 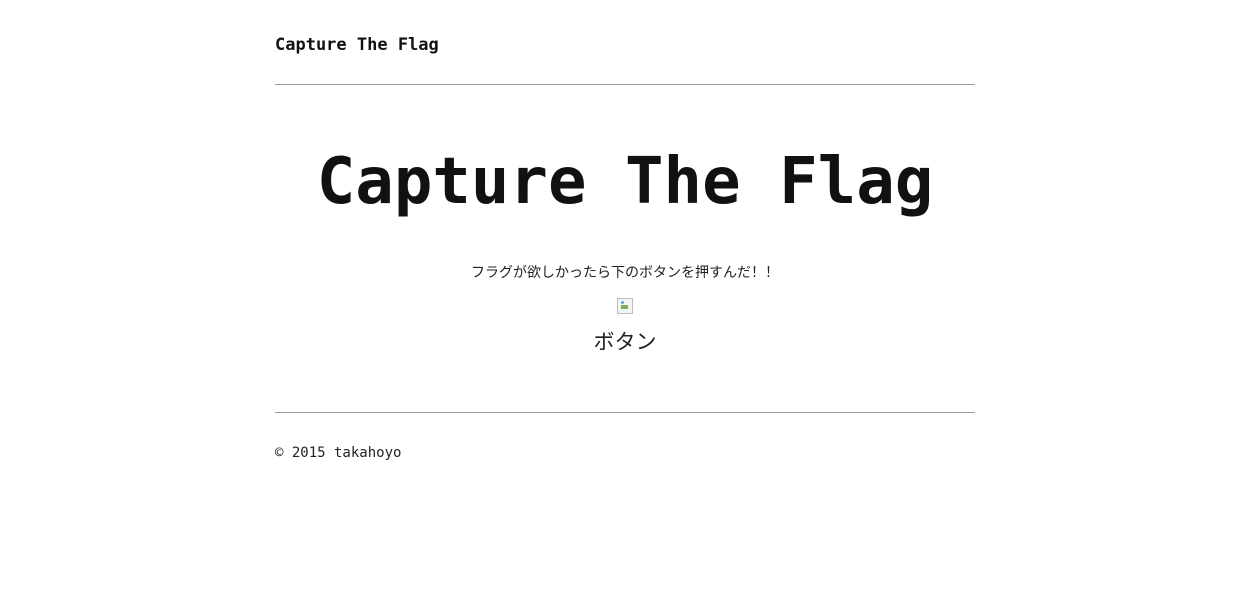 I want to click on broken-image-icon, so click(x=625, y=306).